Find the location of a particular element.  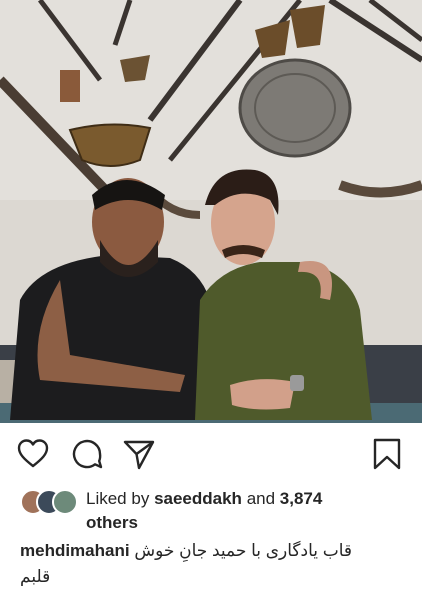

save-button is located at coordinates (387, 454).